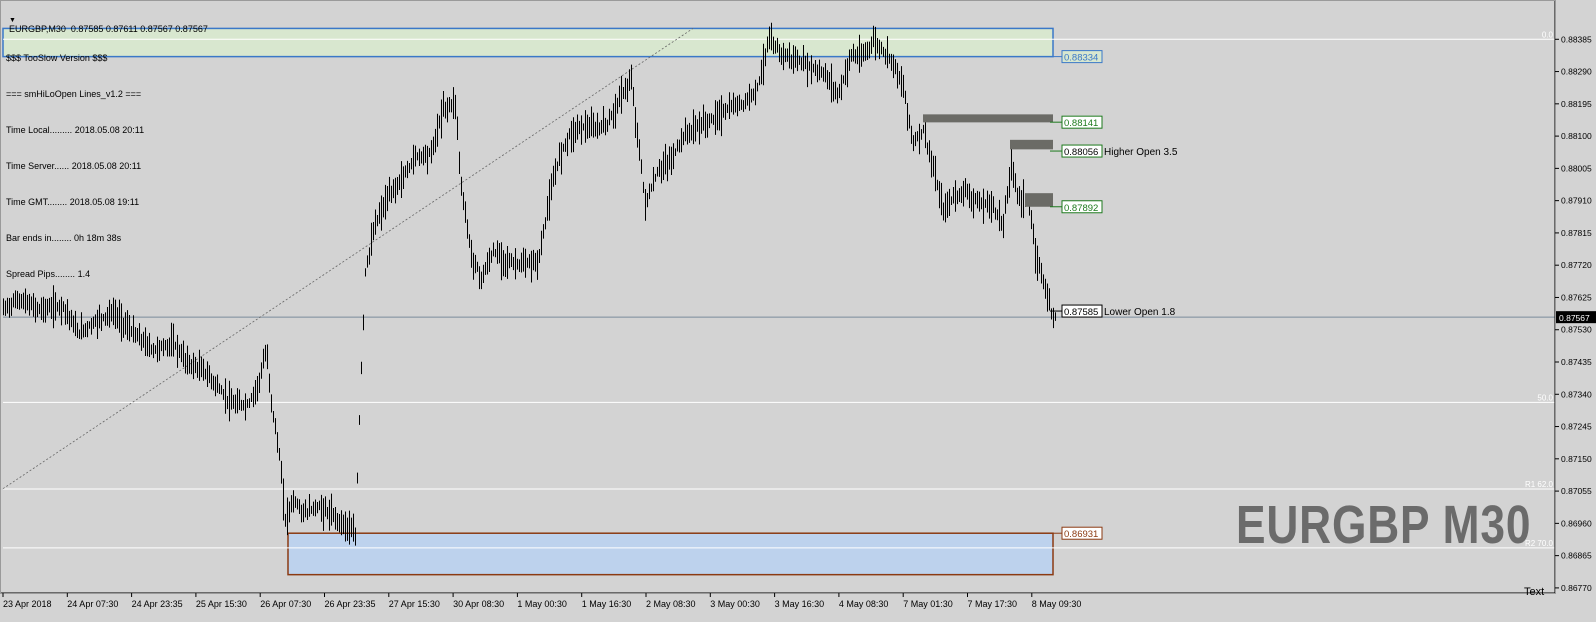  What do you see at coordinates (1576, 72) in the screenshot?
I see `y-tick-label: 0.88290` at bounding box center [1576, 72].